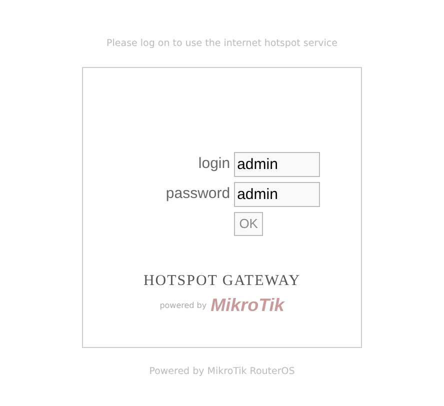 The height and width of the screenshot is (406, 444). What do you see at coordinates (183, 306) in the screenshot?
I see `powered-by-text: powered by` at bounding box center [183, 306].